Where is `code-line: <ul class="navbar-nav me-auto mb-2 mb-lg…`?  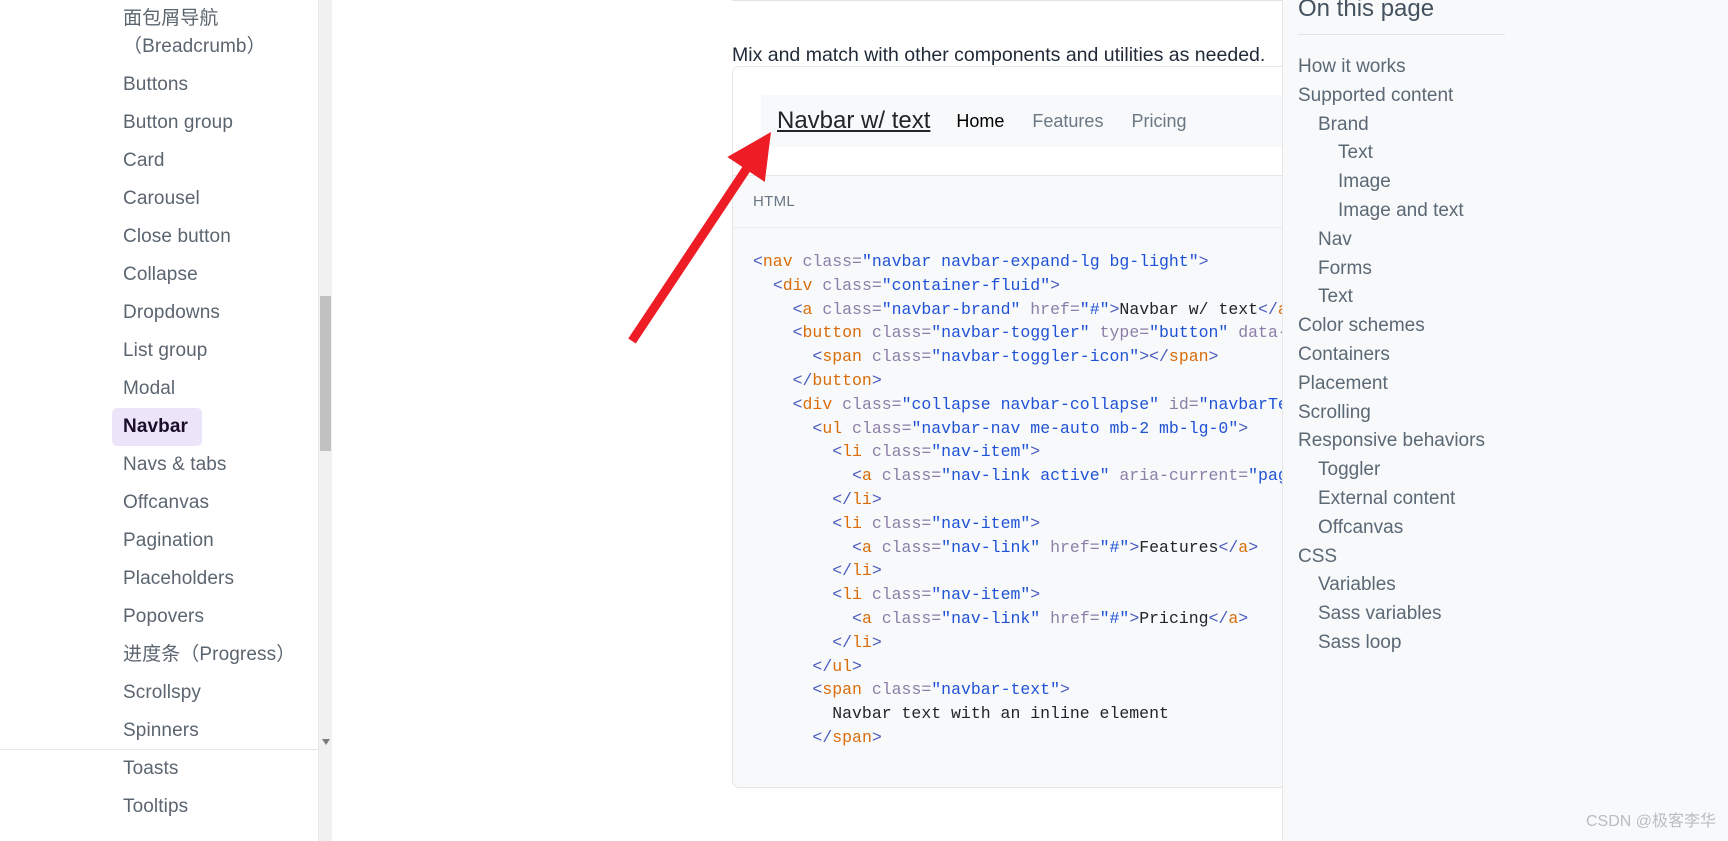
code-line: <ul class="navbar-nav me-auto mb-2 mb-lg… is located at coordinates (1030, 428).